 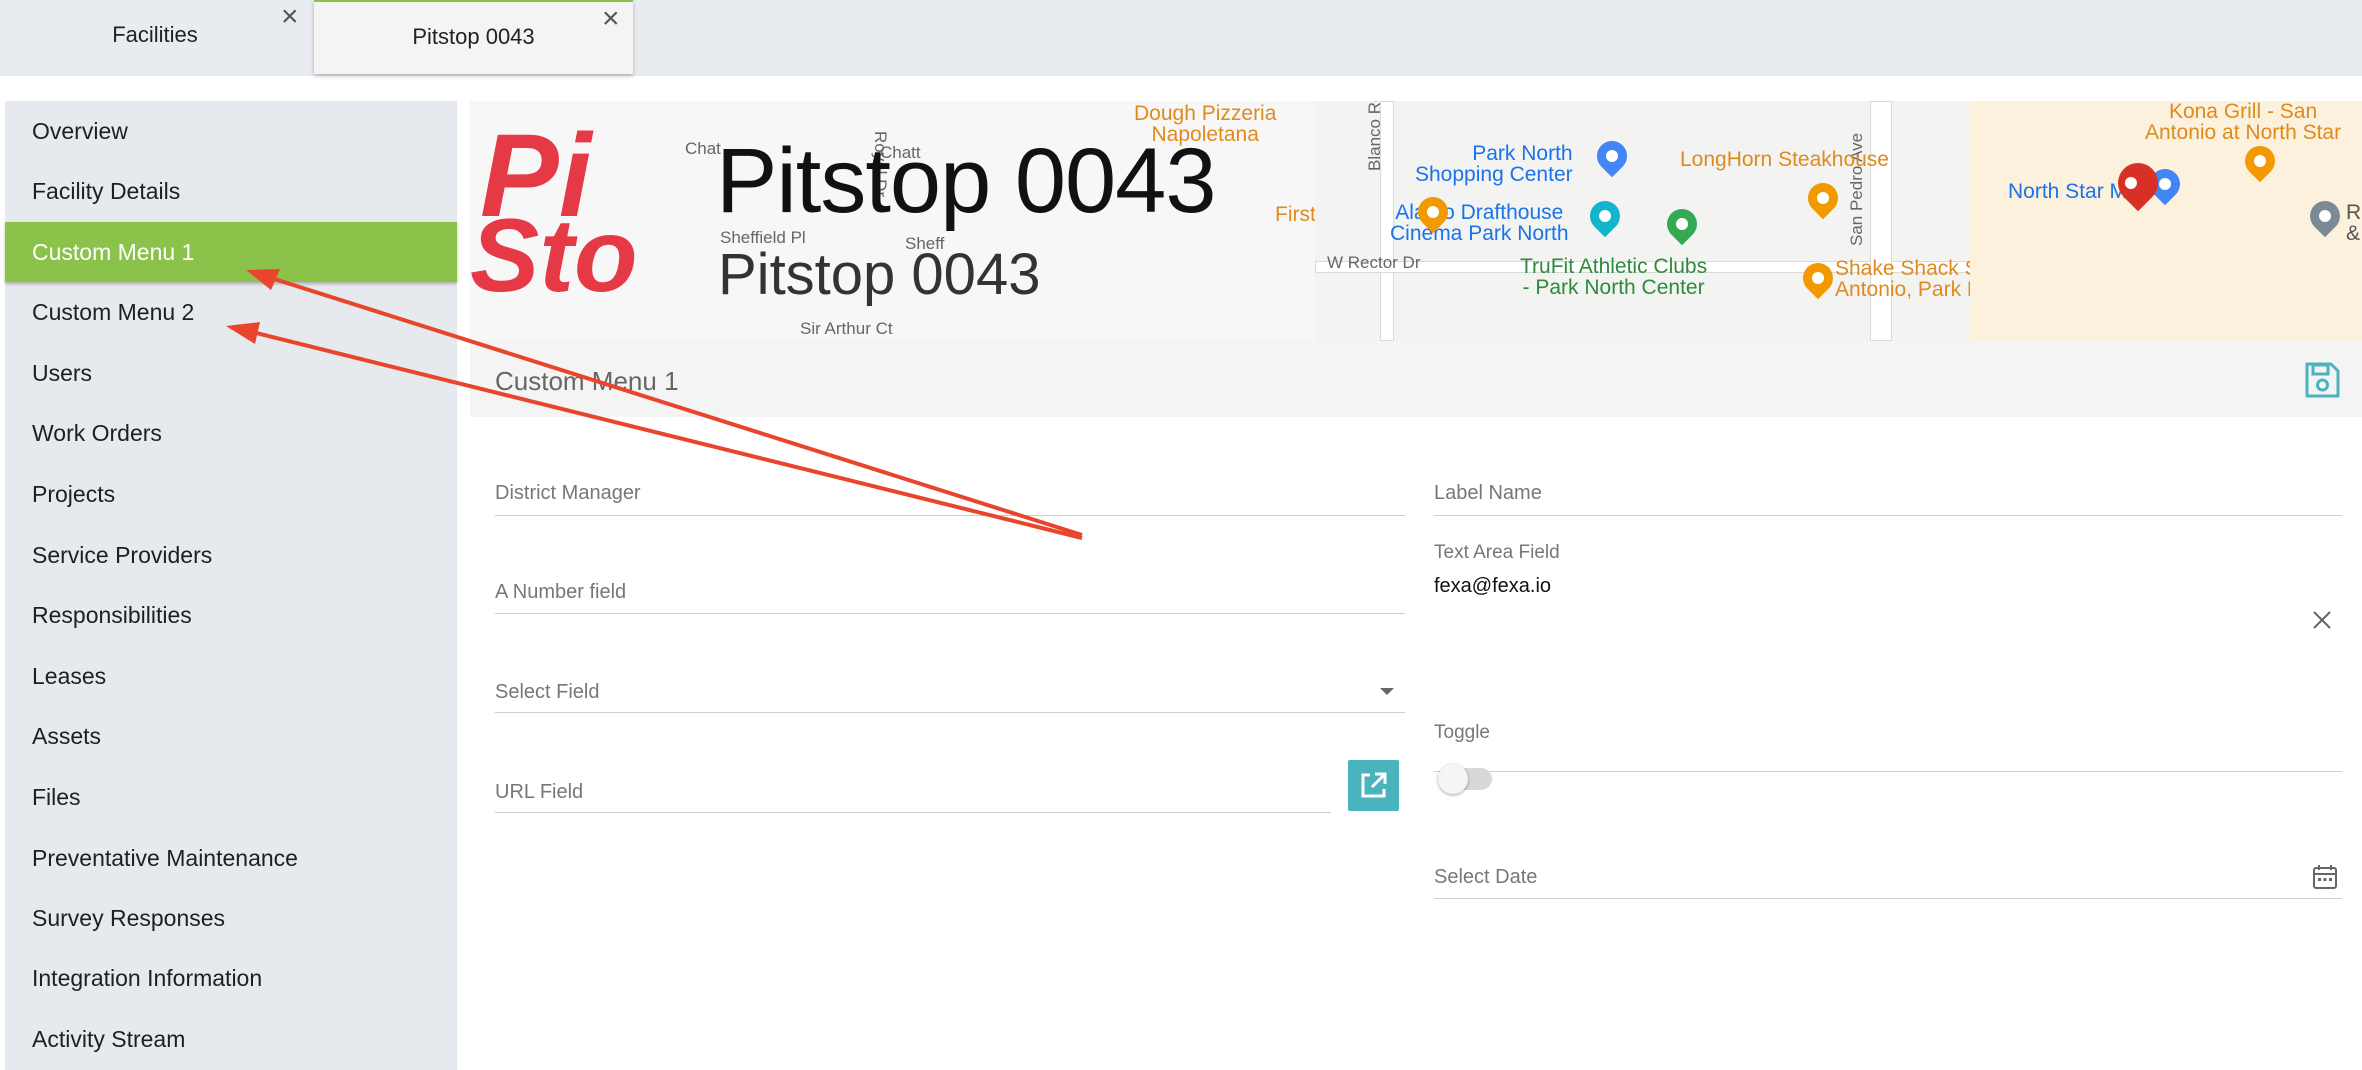 What do you see at coordinates (231, 555) in the screenshot?
I see `sidebar-item-service-providers: Service Providers` at bounding box center [231, 555].